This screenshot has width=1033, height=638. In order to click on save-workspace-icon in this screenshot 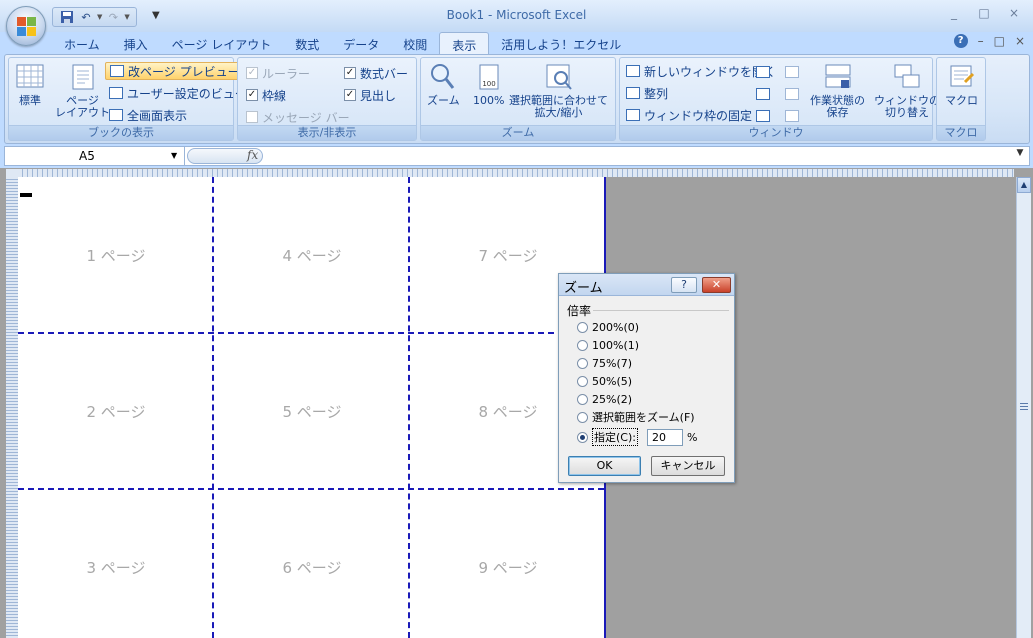, I will do `click(837, 76)`.